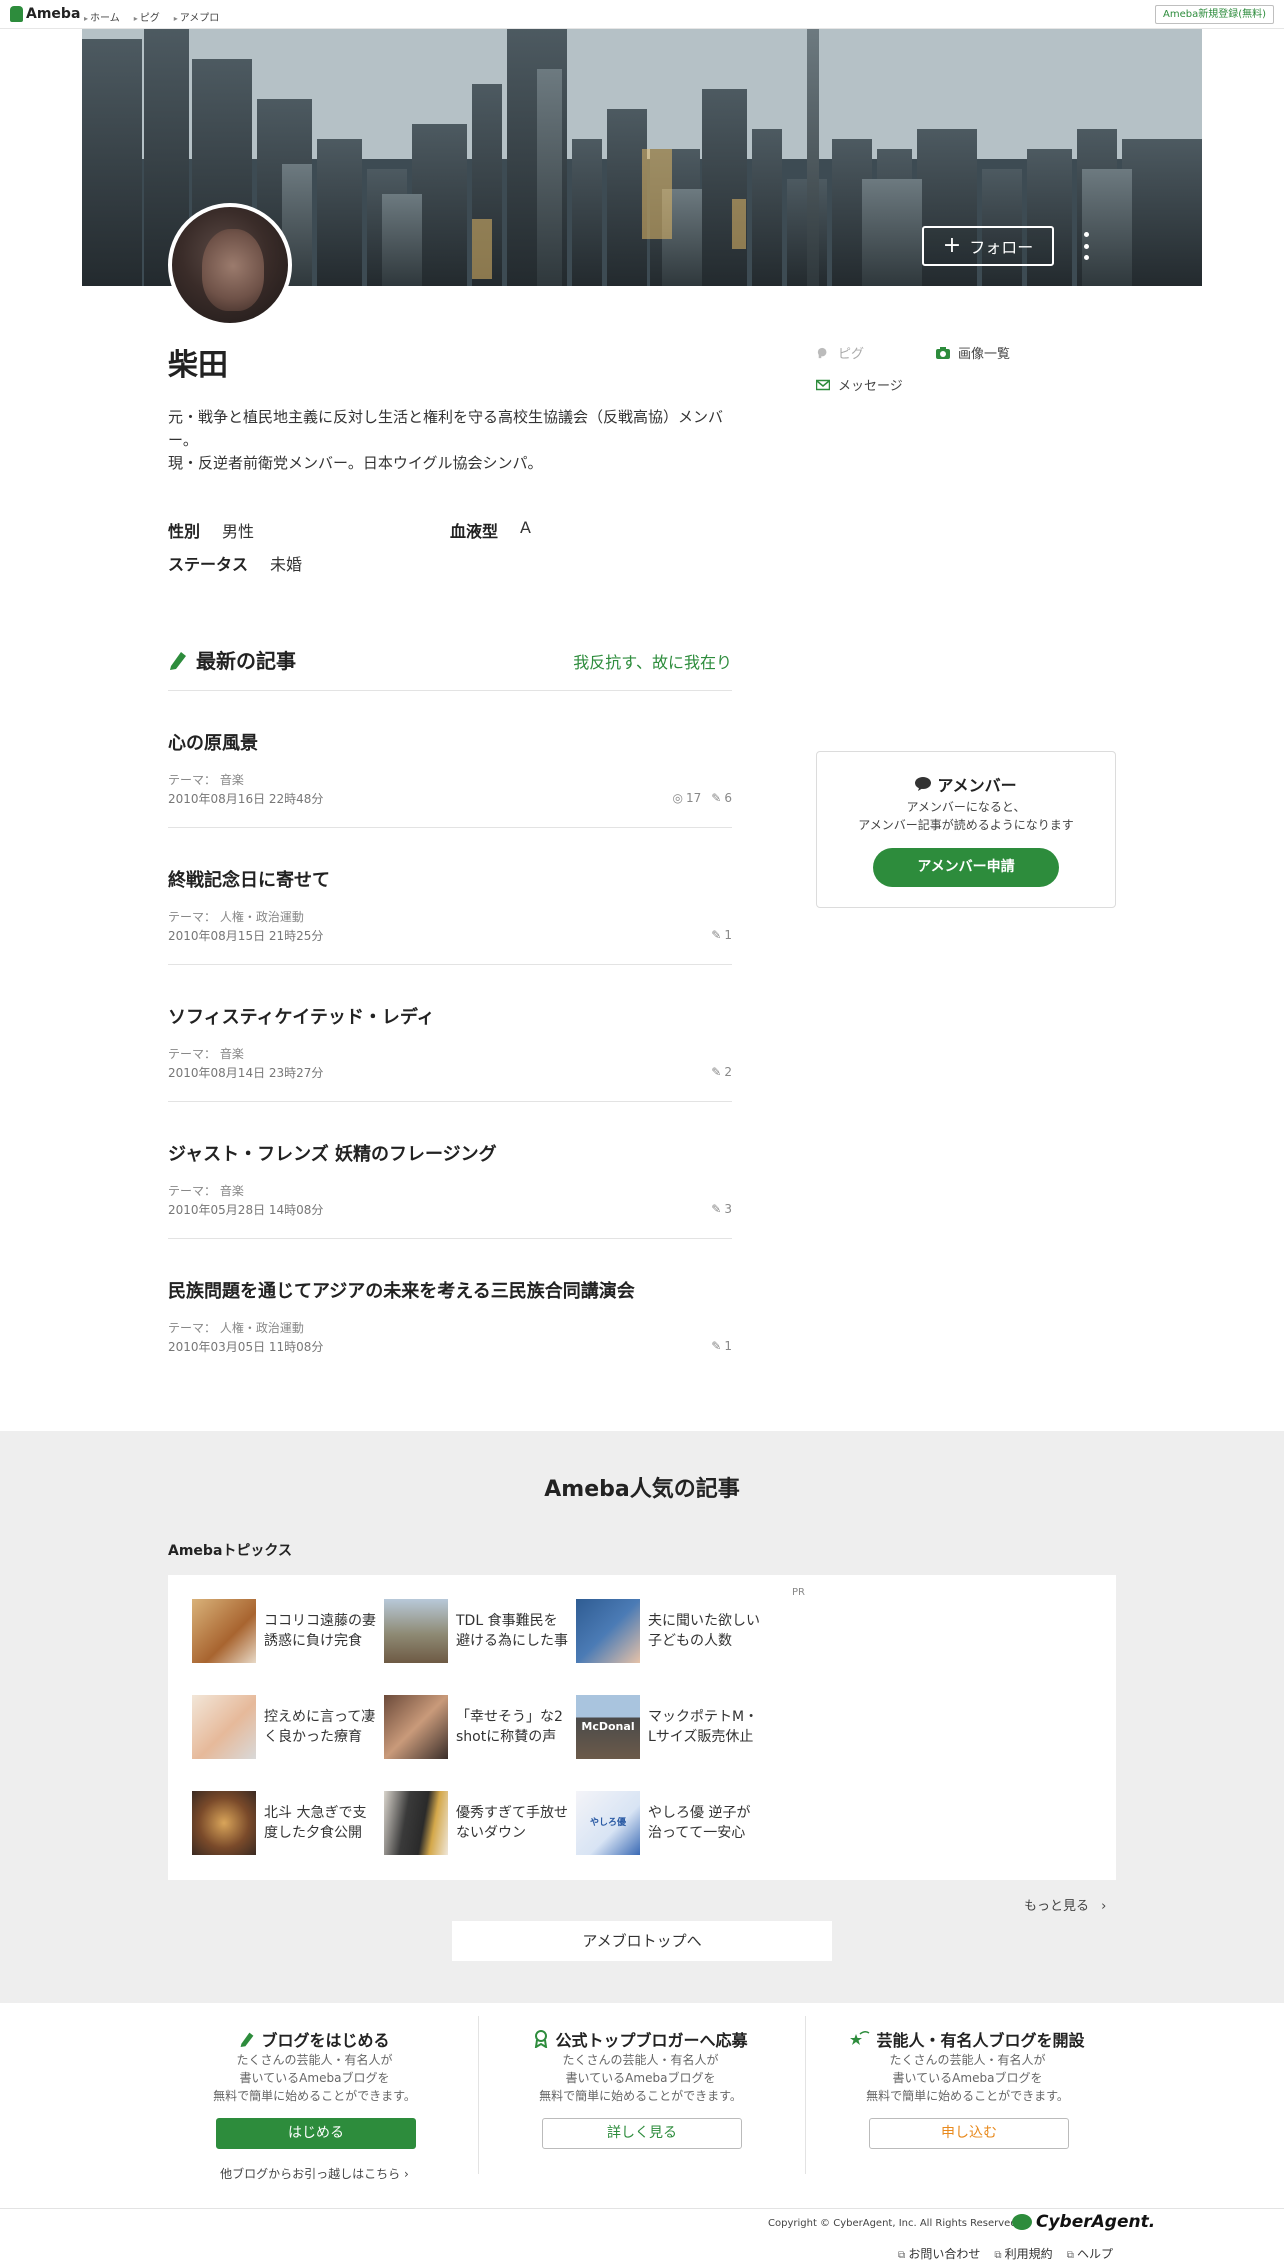  What do you see at coordinates (16, 14) in the screenshot?
I see `ameba-logo-icon` at bounding box center [16, 14].